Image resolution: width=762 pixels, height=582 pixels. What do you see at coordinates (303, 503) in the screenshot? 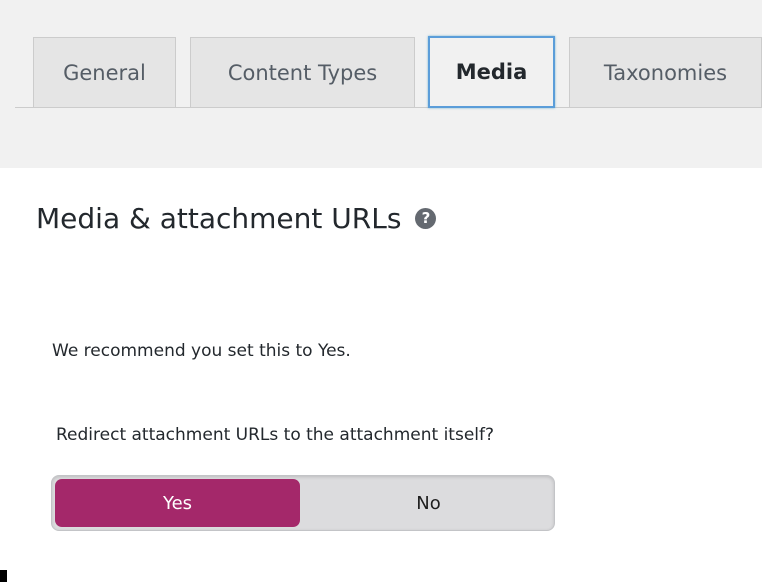
I see `redirect-attachment-toggle: Yes No` at bounding box center [303, 503].